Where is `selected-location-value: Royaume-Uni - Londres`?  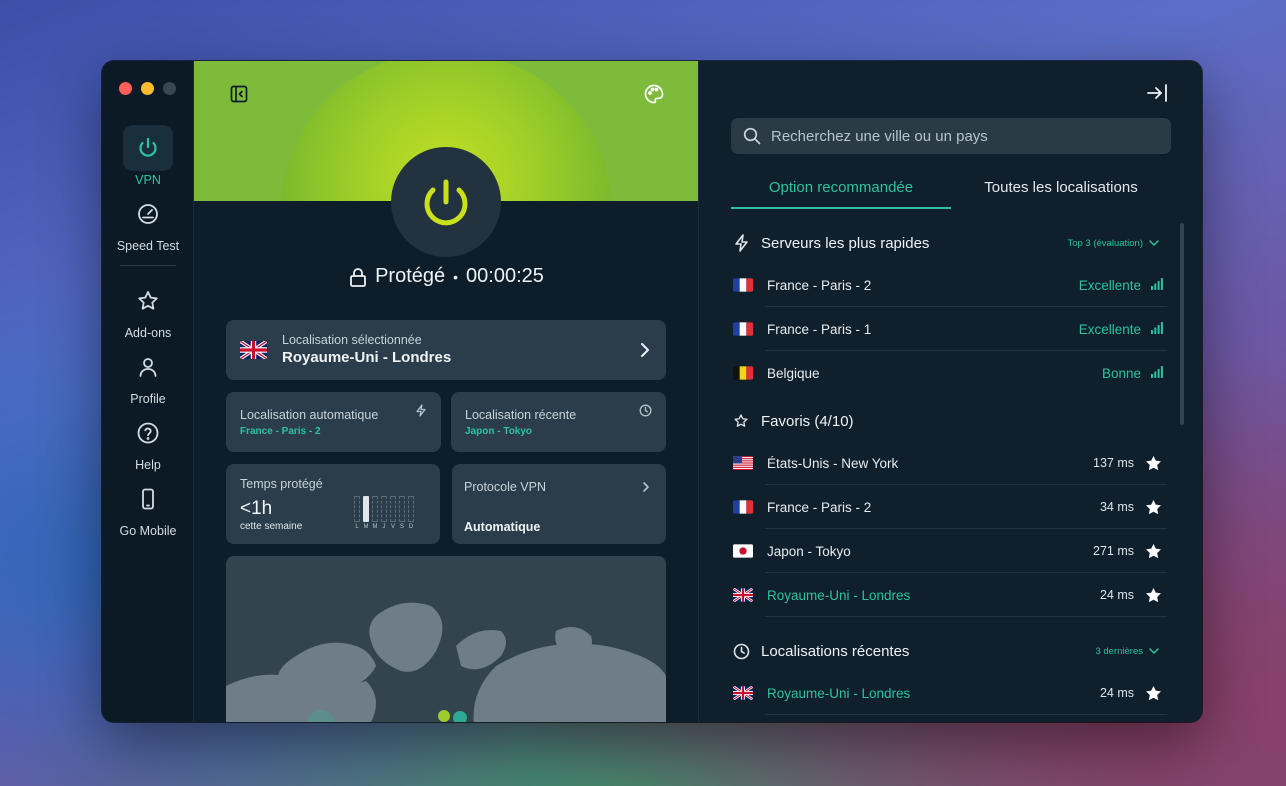 selected-location-value: Royaume-Uni - Londres is located at coordinates (367, 357).